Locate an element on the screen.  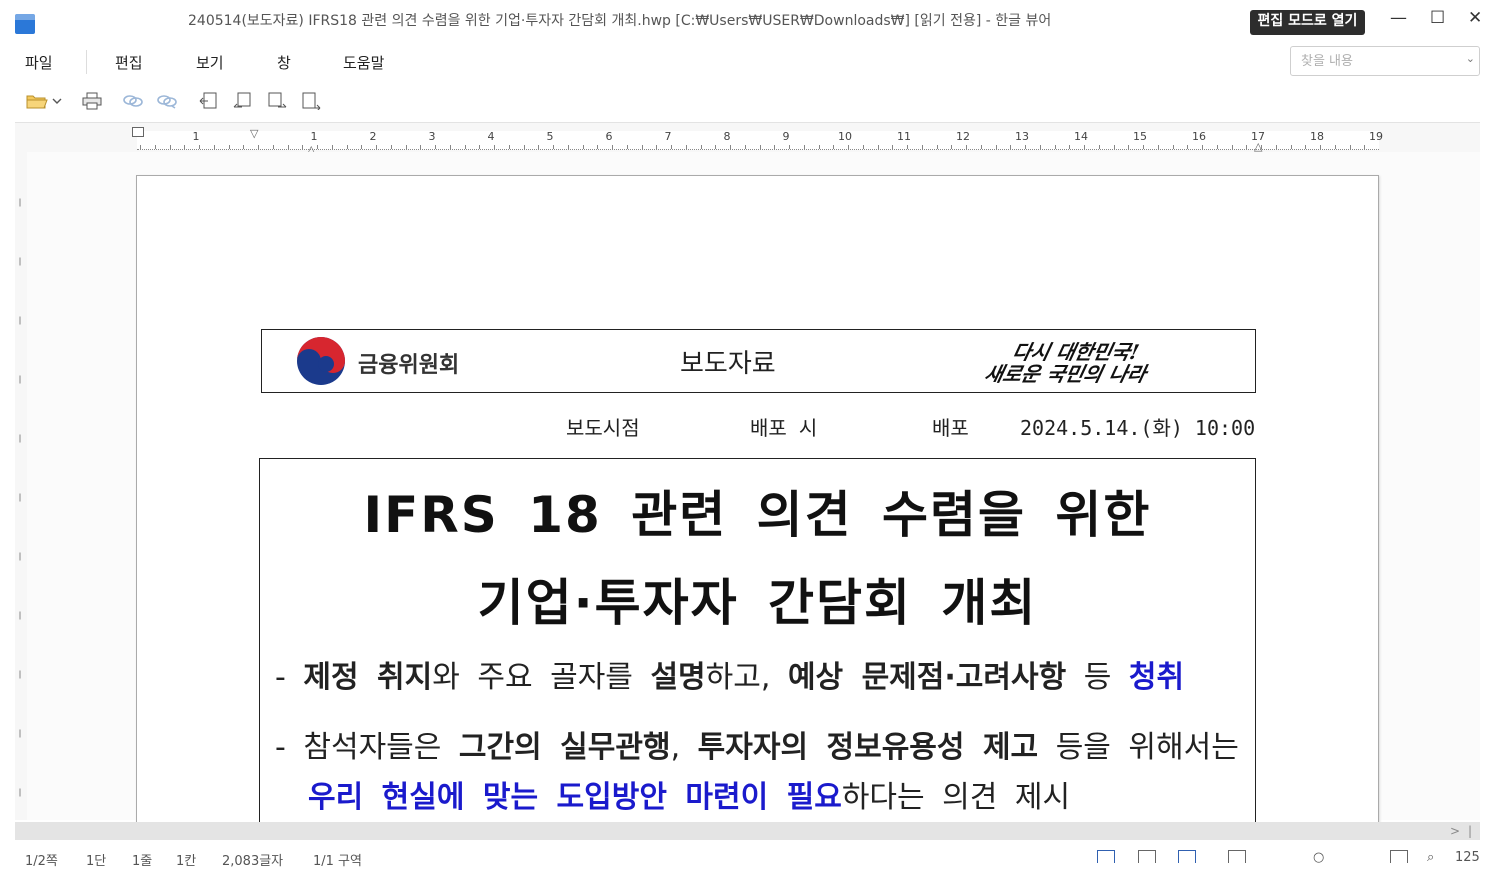
ruler-number: 15 is located at coordinates (1140, 136).